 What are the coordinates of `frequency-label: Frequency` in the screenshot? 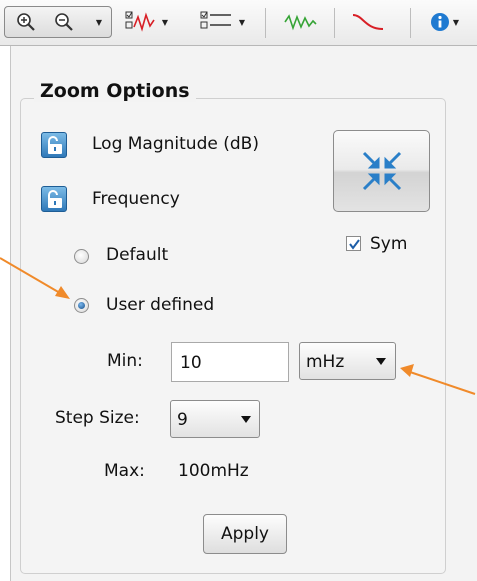 It's located at (136, 199).